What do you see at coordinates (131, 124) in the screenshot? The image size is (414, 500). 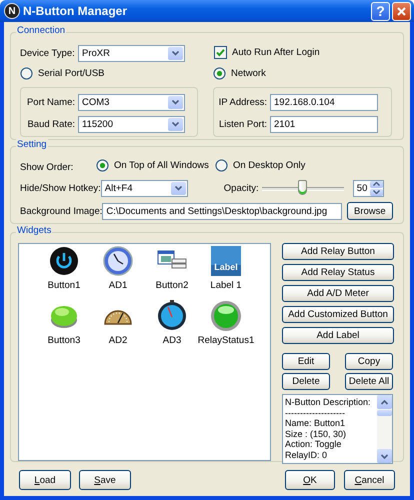 I see `baud-rate-dropdown: 115200` at bounding box center [131, 124].